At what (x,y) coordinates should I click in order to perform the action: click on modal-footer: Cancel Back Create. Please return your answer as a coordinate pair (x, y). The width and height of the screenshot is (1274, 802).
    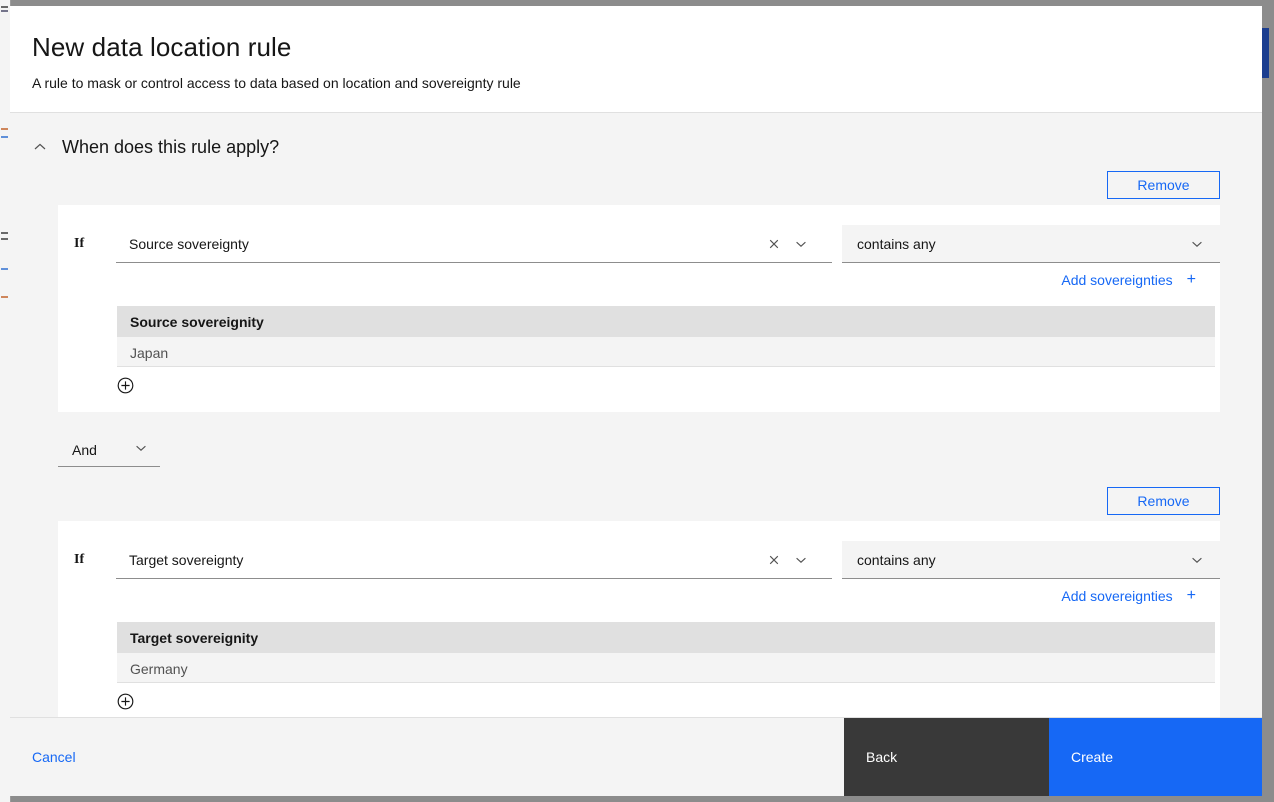
    Looking at the image, I should click on (636, 756).